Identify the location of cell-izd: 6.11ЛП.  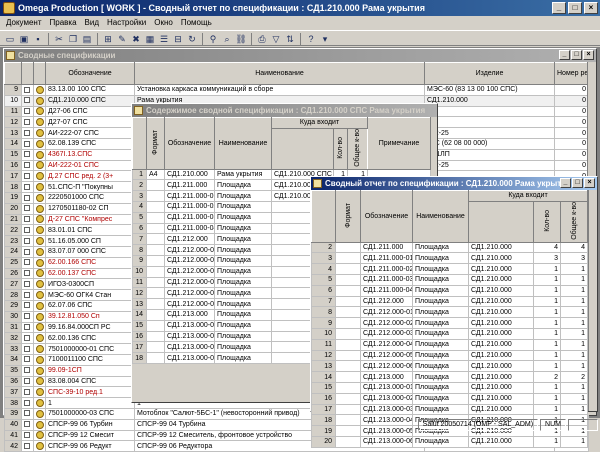
(489, 154).